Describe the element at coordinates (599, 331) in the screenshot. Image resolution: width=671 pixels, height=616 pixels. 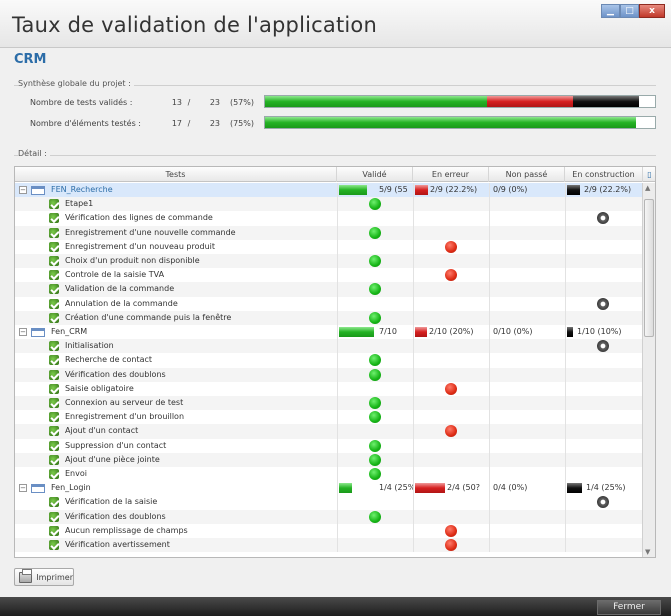
I see `construction-value: 1/10 (10%)` at that location.